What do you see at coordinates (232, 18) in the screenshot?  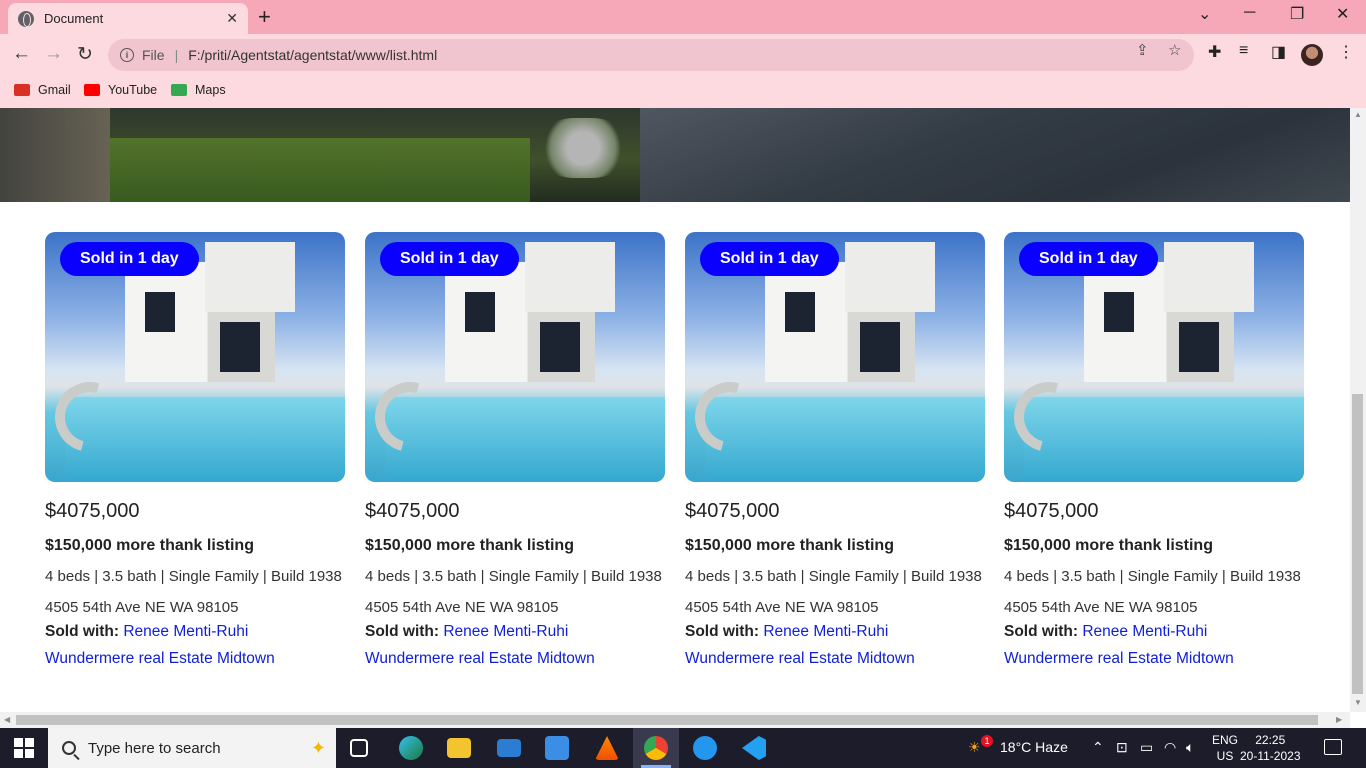 I see `tab-close-icon: ✕` at bounding box center [232, 18].